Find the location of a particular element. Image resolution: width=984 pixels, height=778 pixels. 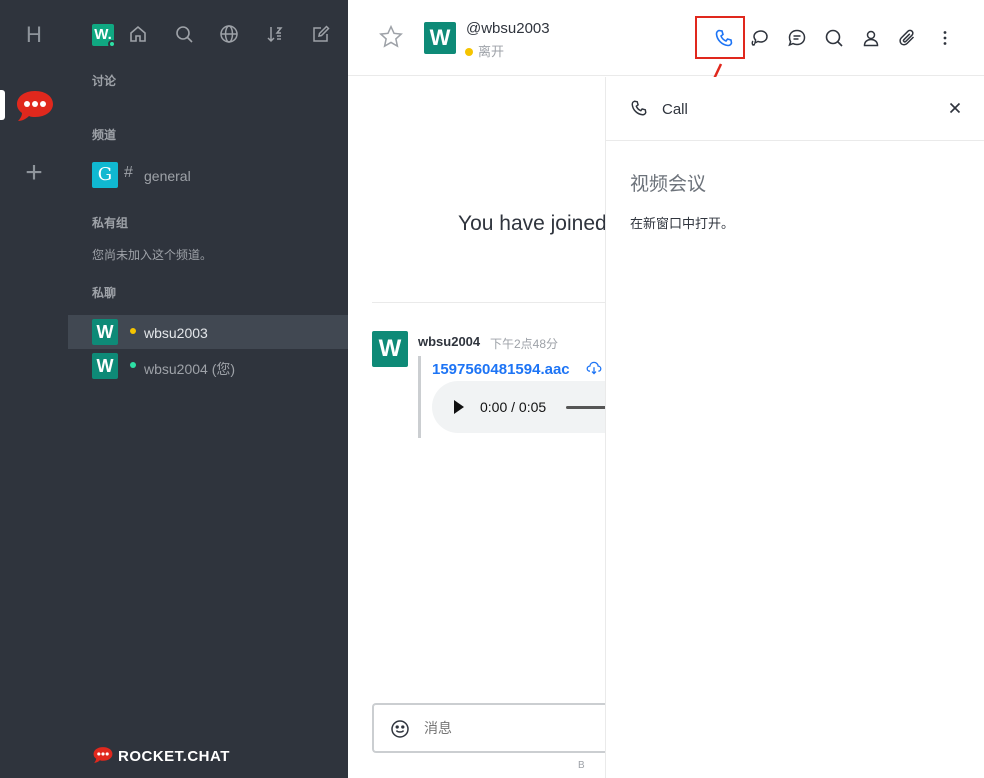

call-panel-header: Call is located at coordinates (795, 109).